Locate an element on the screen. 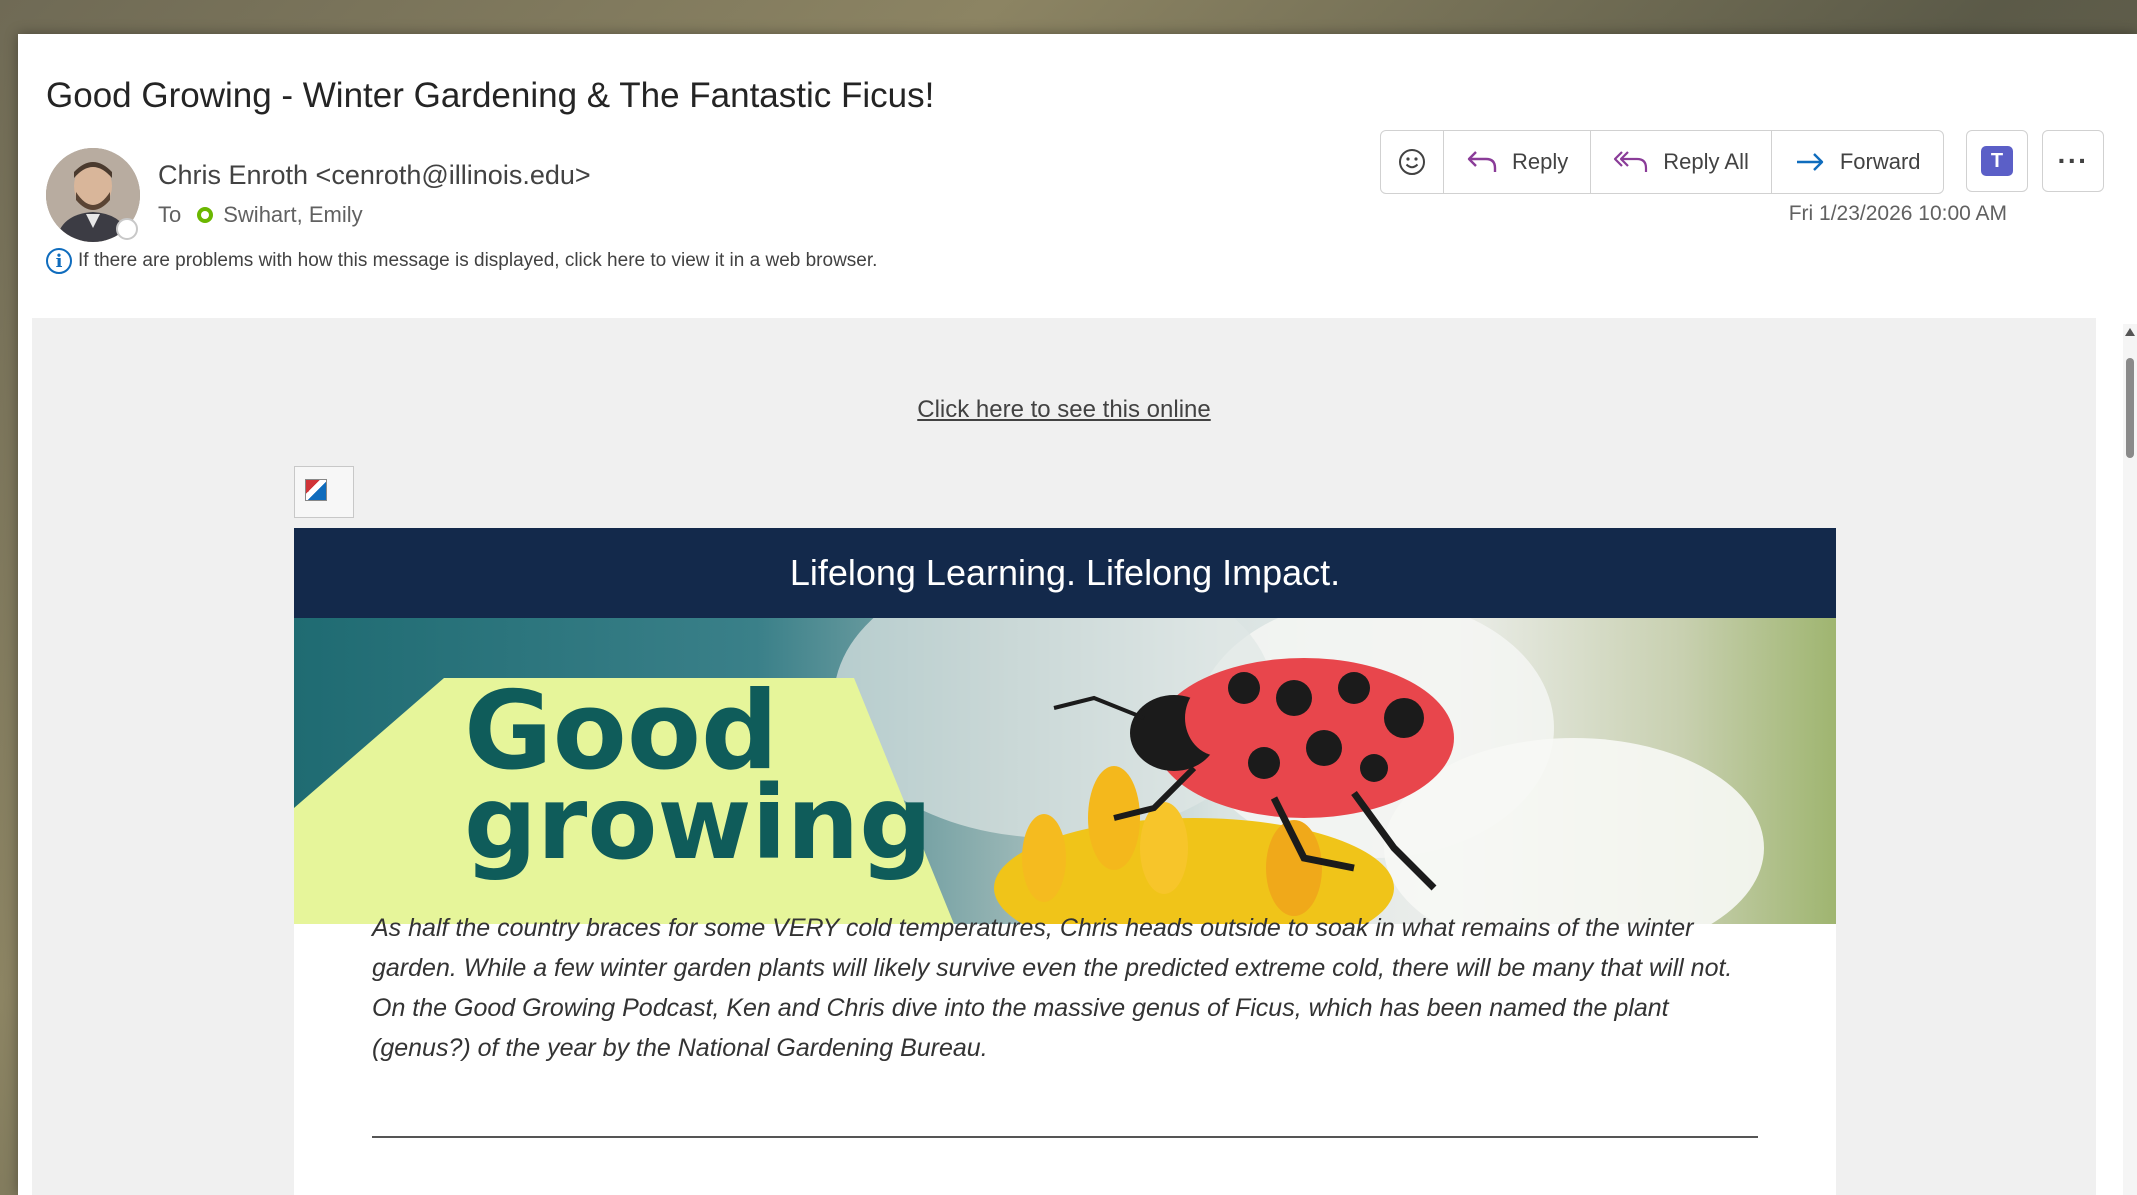 The height and width of the screenshot is (1195, 2137). view-online-link: Click here to see this online is located at coordinates (1064, 410).